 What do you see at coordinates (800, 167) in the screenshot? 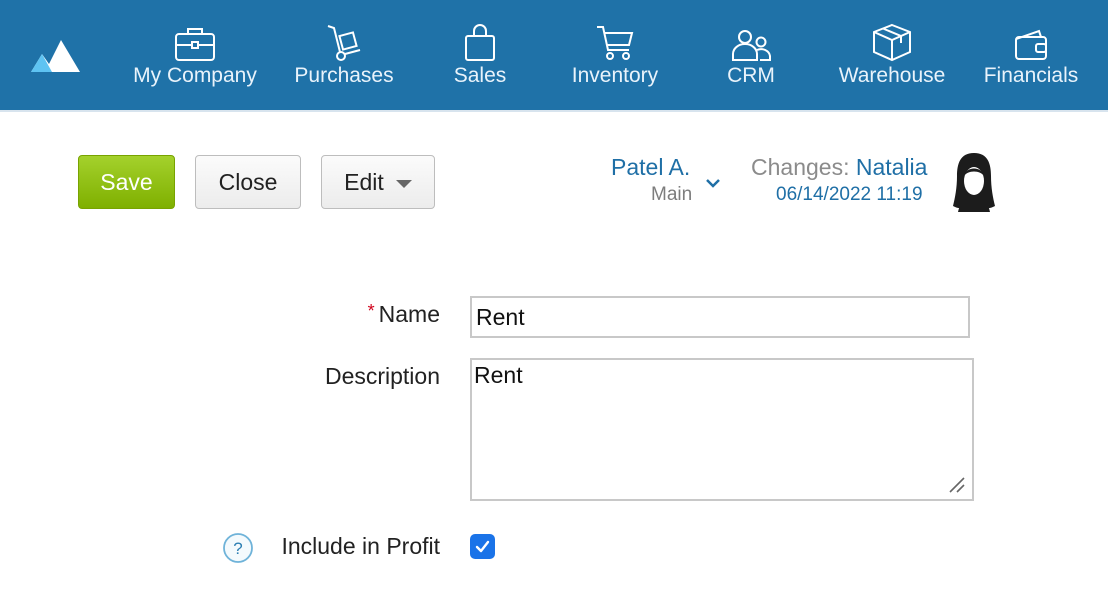
I see `changes-label: Changes:` at bounding box center [800, 167].